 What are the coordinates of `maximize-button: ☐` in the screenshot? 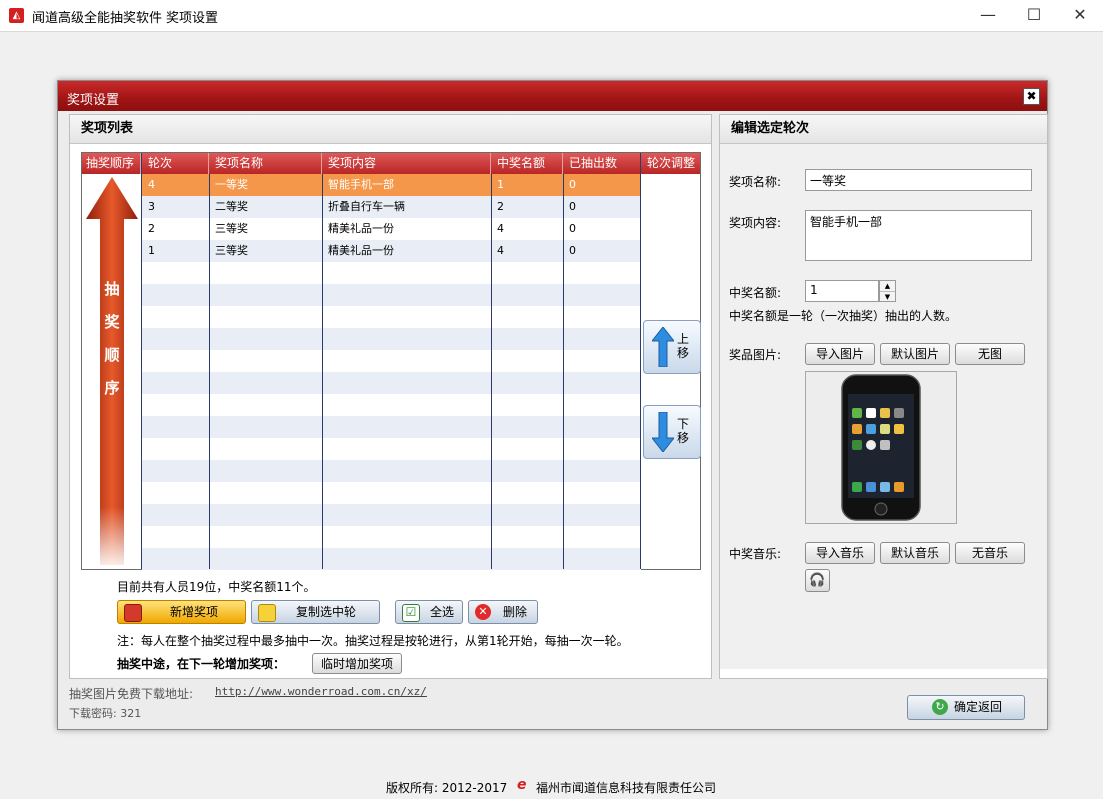 It's located at (1034, 15).